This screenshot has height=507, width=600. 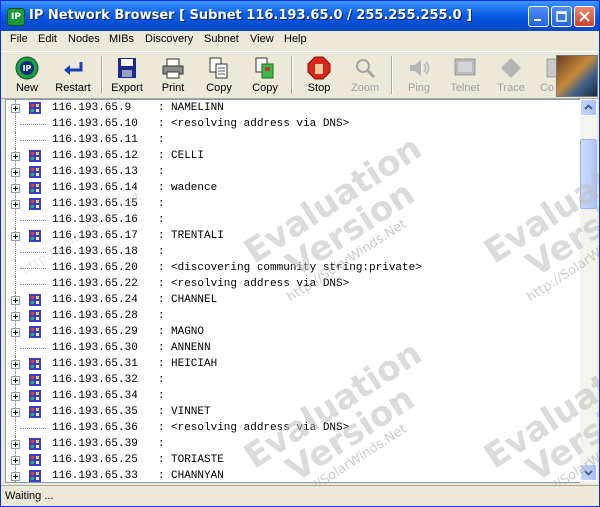 What do you see at coordinates (588, 291) in the screenshot?
I see `vertical-scrollbar` at bounding box center [588, 291].